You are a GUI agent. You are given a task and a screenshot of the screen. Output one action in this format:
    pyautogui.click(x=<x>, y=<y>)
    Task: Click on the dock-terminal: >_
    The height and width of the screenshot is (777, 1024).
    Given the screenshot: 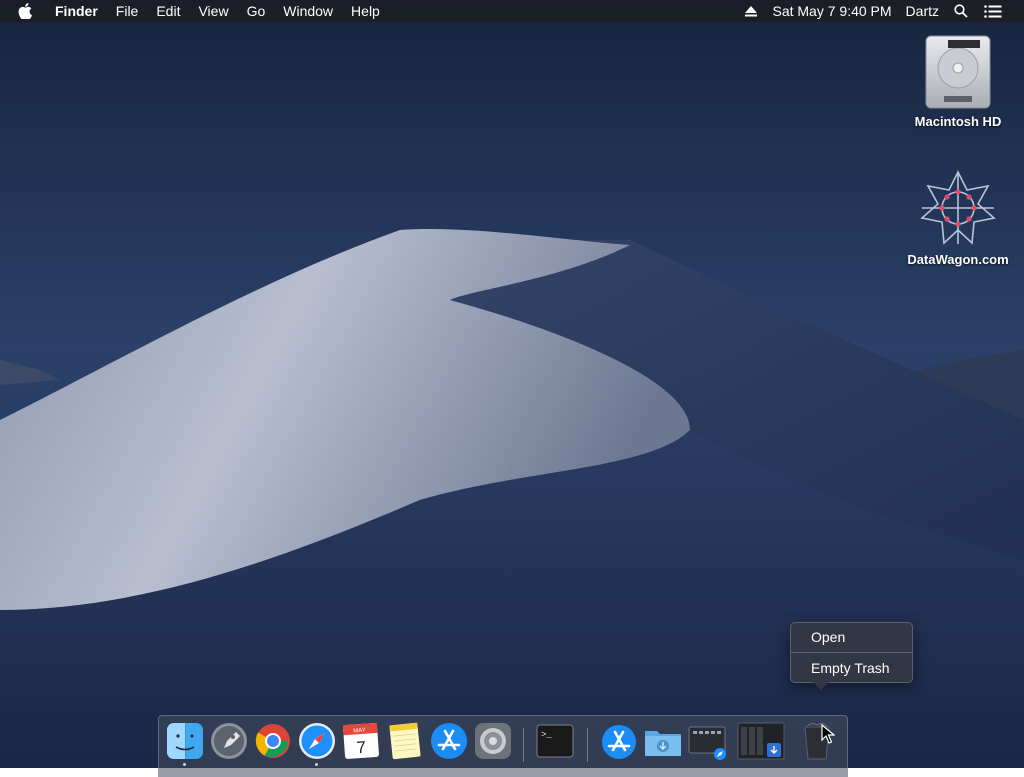 What is the action you would take?
    pyautogui.click(x=555, y=741)
    